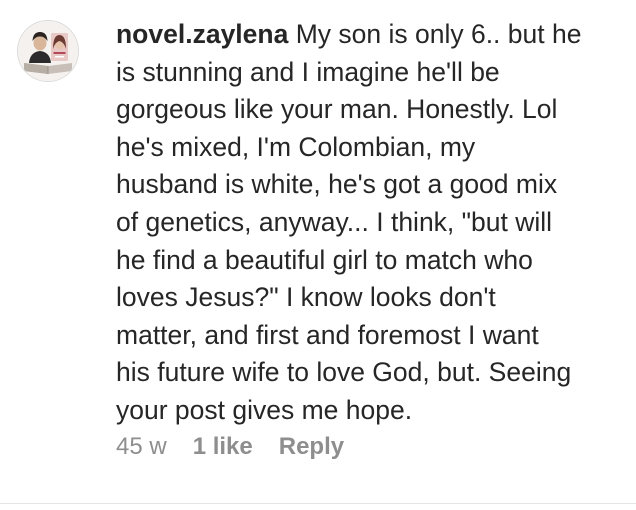 Image resolution: width=636 pixels, height=510 pixels. I want to click on comment-line: loves Jesus?" I know looks don't, so click(306, 297).